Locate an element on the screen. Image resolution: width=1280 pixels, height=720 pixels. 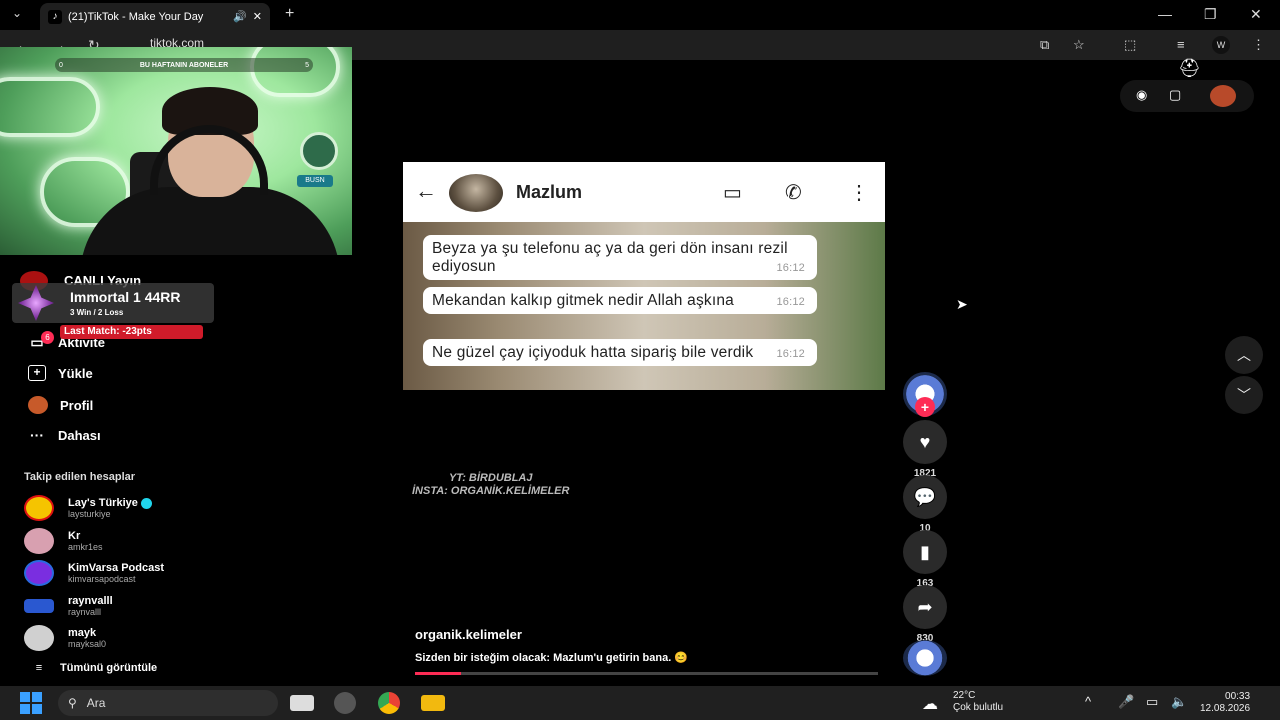
channel-logo-icon is located at coordinates (319, 151).